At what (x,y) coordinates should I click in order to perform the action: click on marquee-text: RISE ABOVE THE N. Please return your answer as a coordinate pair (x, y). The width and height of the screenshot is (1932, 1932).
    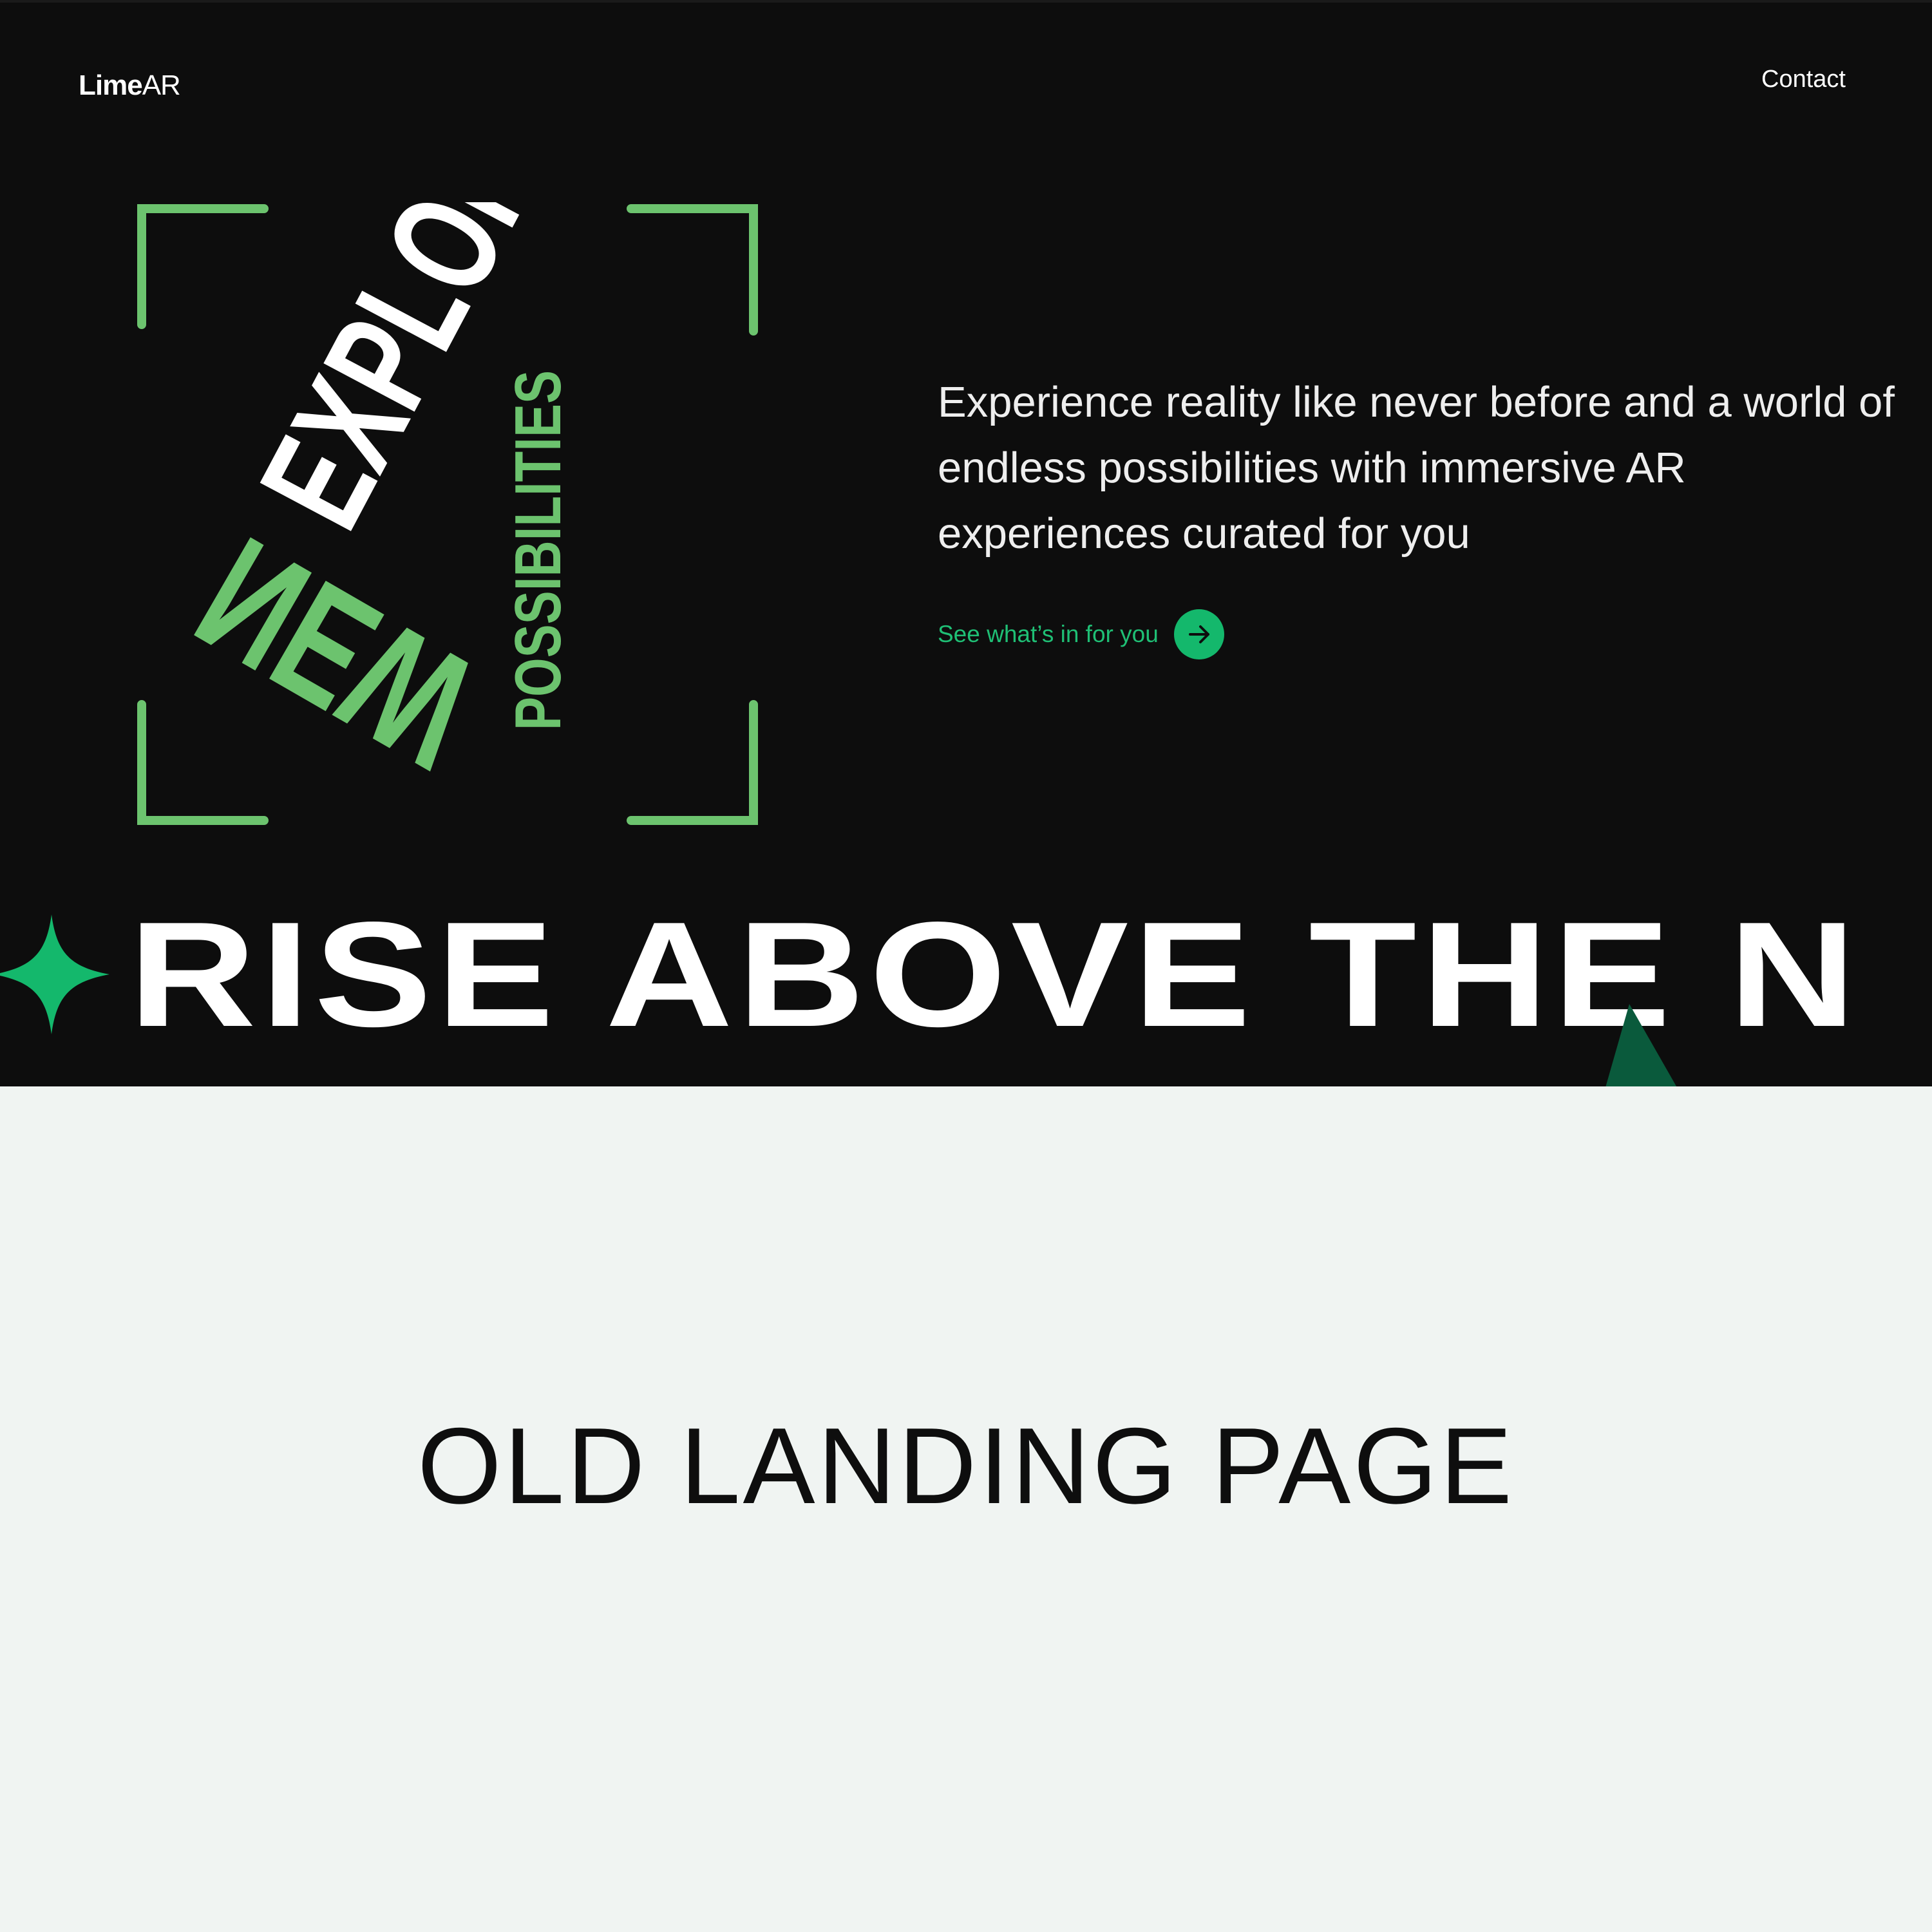
    Looking at the image, I should click on (995, 975).